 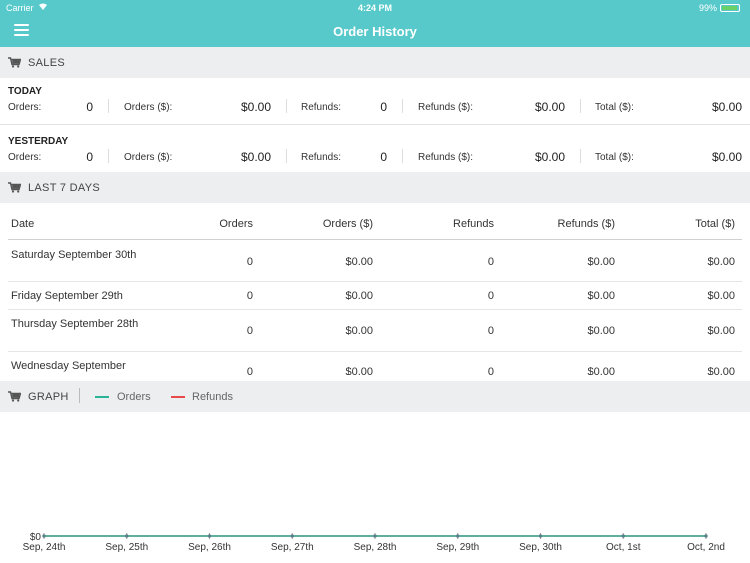 I want to click on today-title: TODAY, so click(x=25, y=91).